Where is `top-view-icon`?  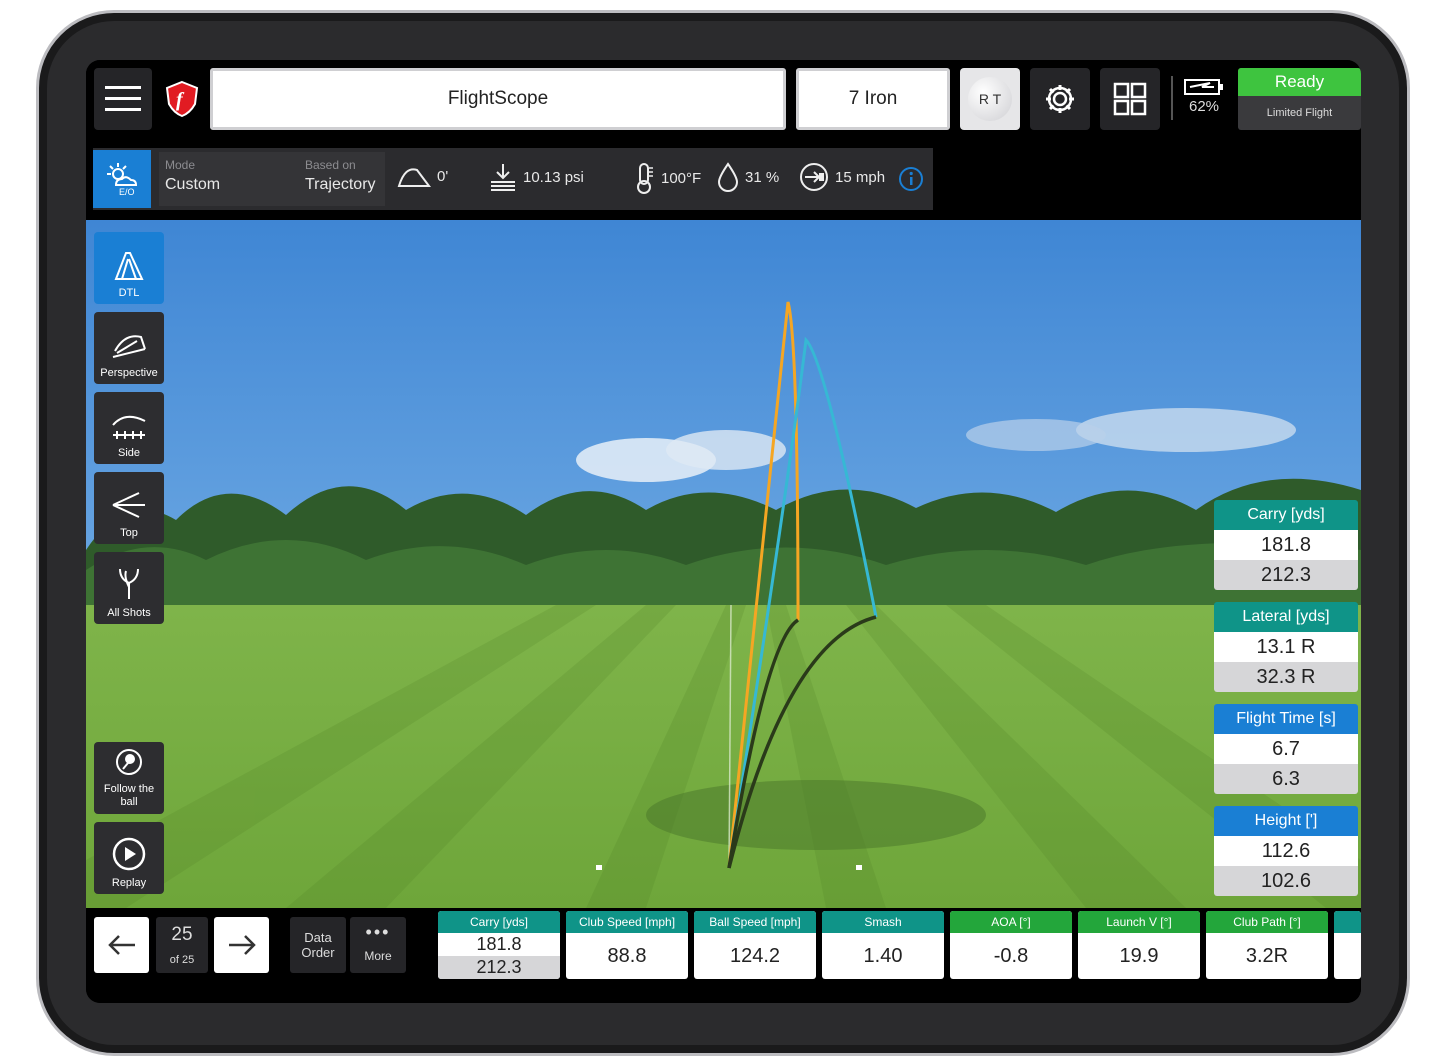
top-view-icon is located at coordinates (128, 505).